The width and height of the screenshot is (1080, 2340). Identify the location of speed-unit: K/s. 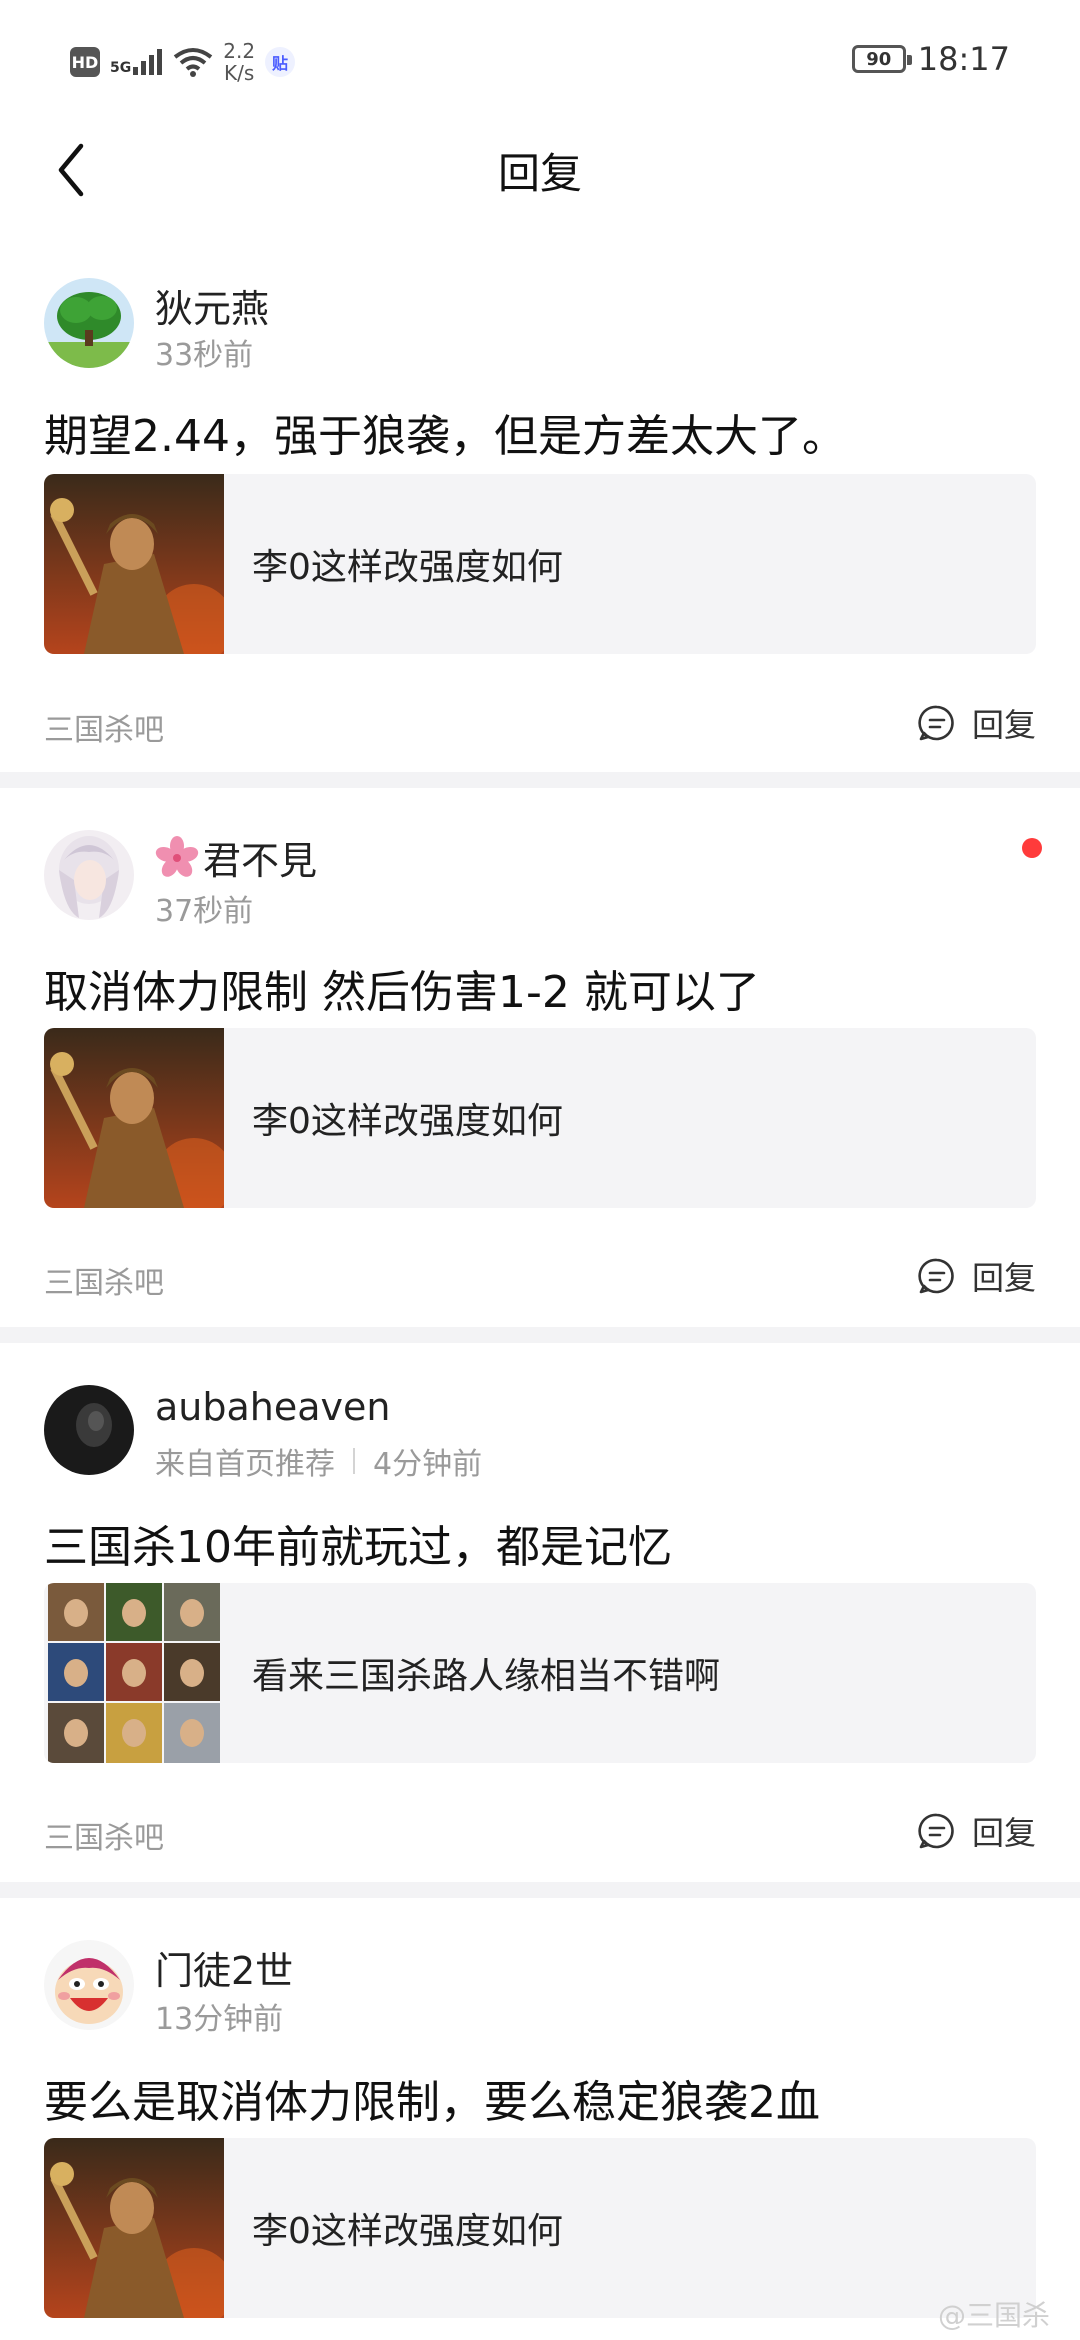
(239, 73).